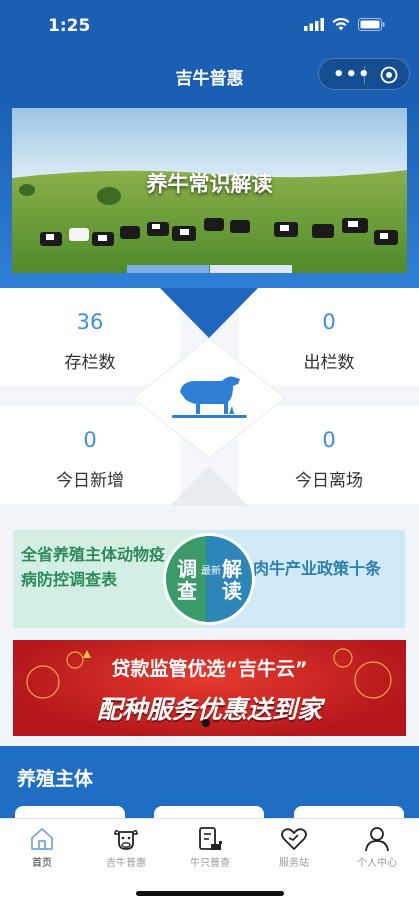 This screenshot has height=908, width=419. What do you see at coordinates (209, 791) in the screenshot?
I see `farming-subject-section: 养殖主体` at bounding box center [209, 791].